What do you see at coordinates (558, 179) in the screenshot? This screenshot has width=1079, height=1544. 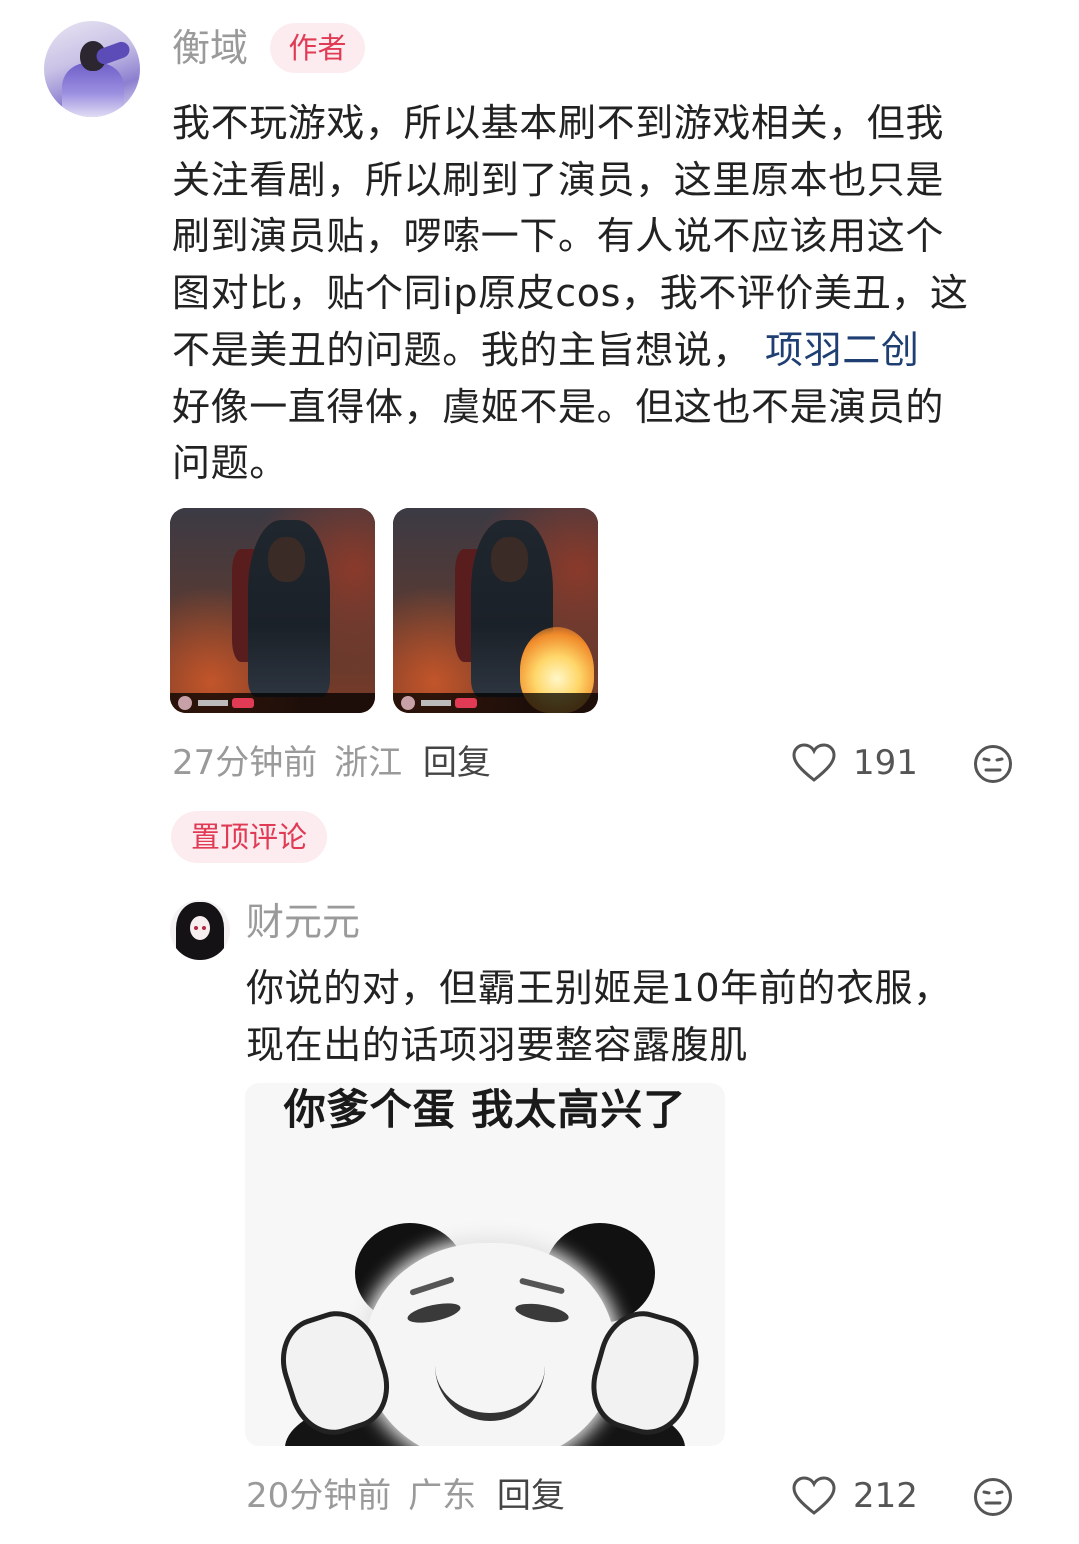 I see `comment-line: 关注看剧，所以刷到了演员，这里原本也只是` at bounding box center [558, 179].